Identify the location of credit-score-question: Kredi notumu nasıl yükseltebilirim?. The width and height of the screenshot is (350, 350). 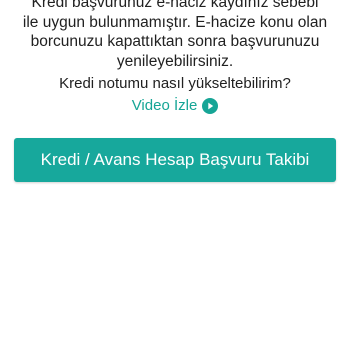
(175, 83).